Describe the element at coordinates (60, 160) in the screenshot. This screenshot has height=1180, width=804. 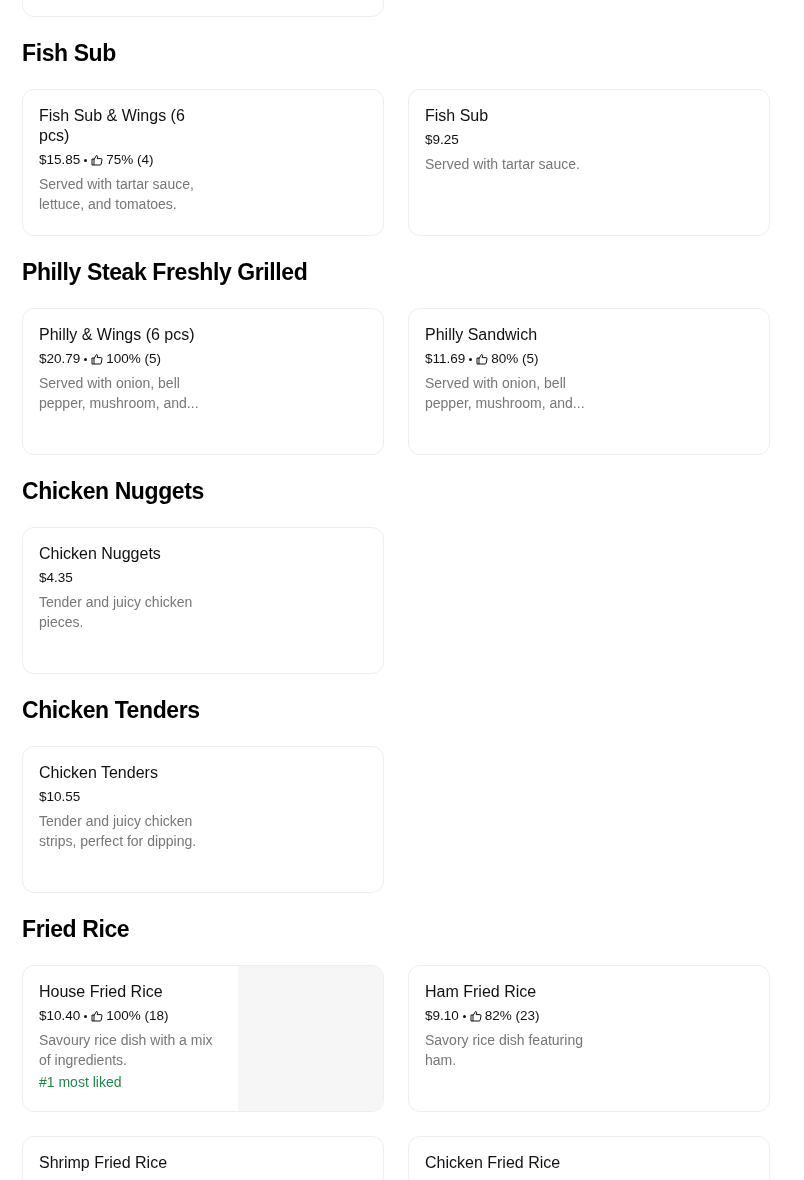
I see `item-price: $15.85` at that location.